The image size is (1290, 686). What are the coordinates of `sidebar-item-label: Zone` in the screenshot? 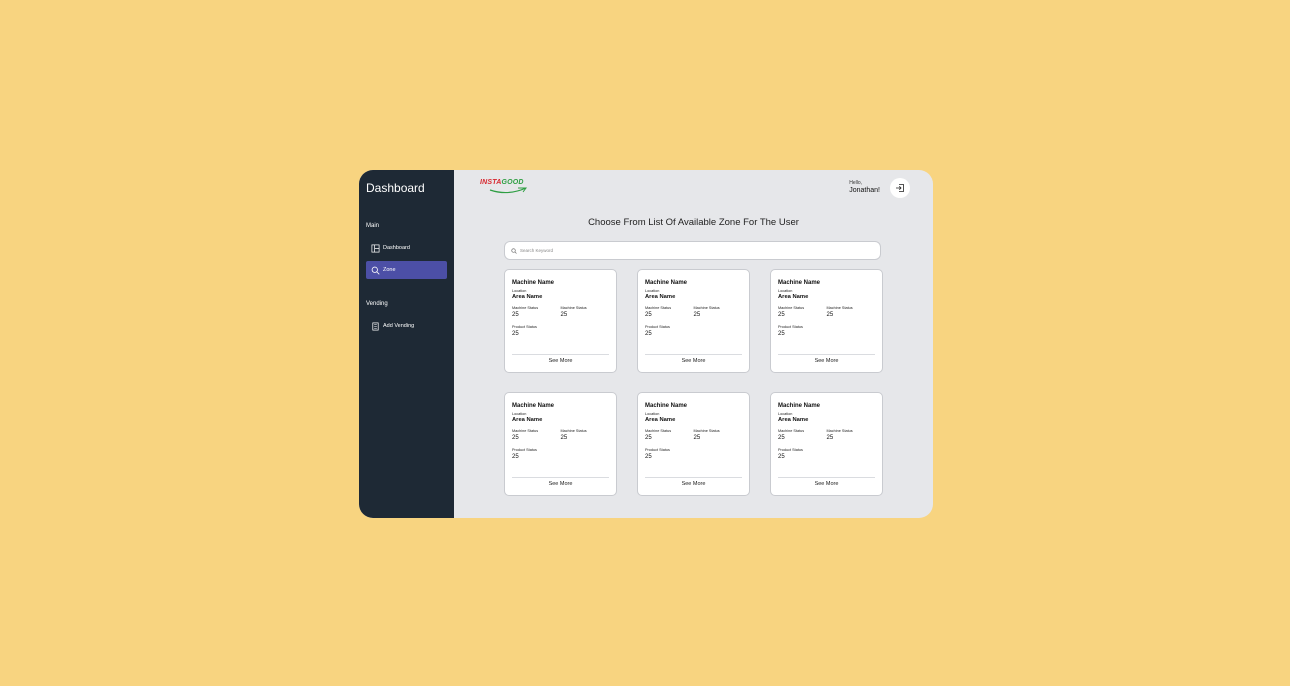 It's located at (389, 270).